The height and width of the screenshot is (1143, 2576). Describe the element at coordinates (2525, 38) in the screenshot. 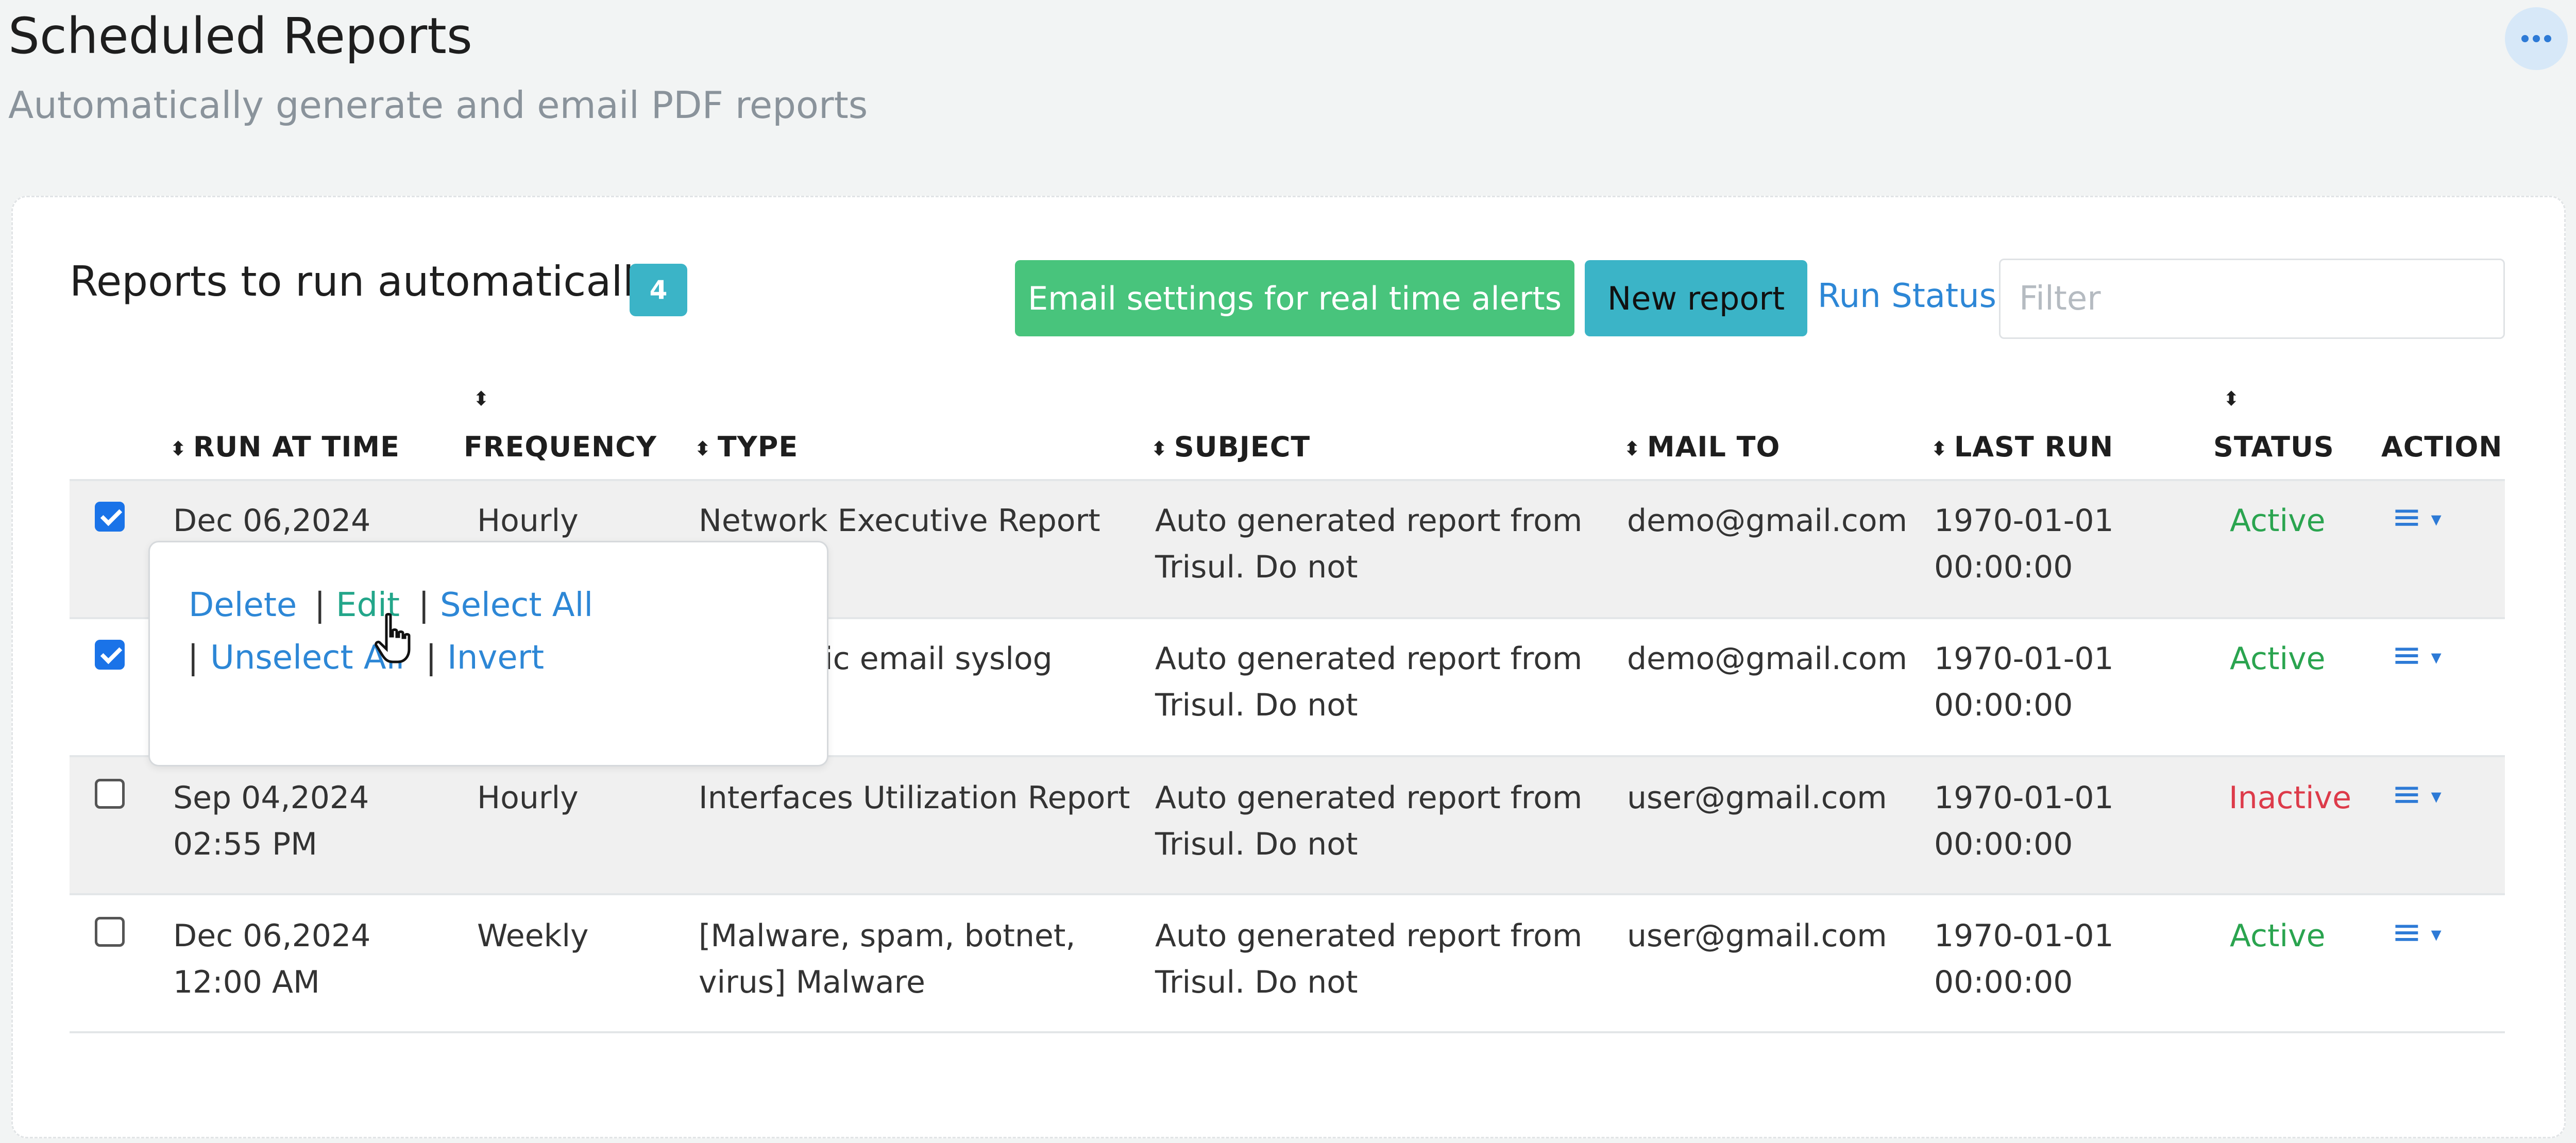

I see `ellipsis-icon` at that location.